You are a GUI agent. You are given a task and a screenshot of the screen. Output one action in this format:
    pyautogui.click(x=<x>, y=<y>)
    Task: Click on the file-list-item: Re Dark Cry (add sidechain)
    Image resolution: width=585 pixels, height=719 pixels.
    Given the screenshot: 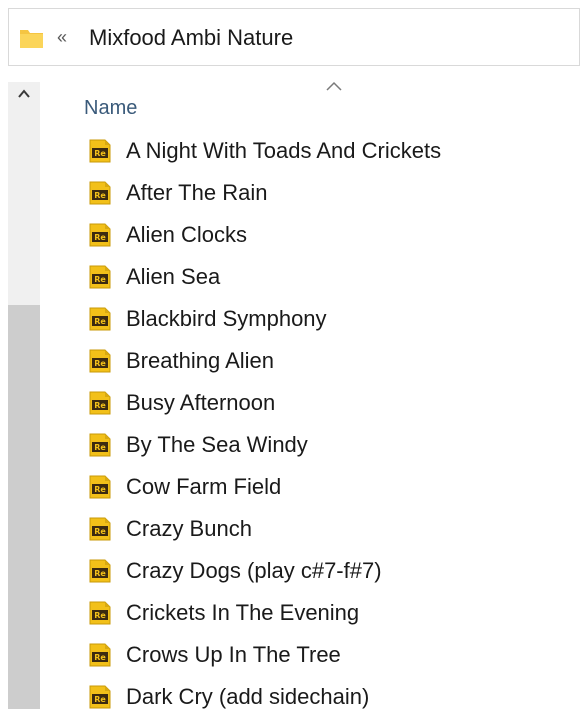 What is the action you would take?
    pyautogui.click(x=292, y=698)
    